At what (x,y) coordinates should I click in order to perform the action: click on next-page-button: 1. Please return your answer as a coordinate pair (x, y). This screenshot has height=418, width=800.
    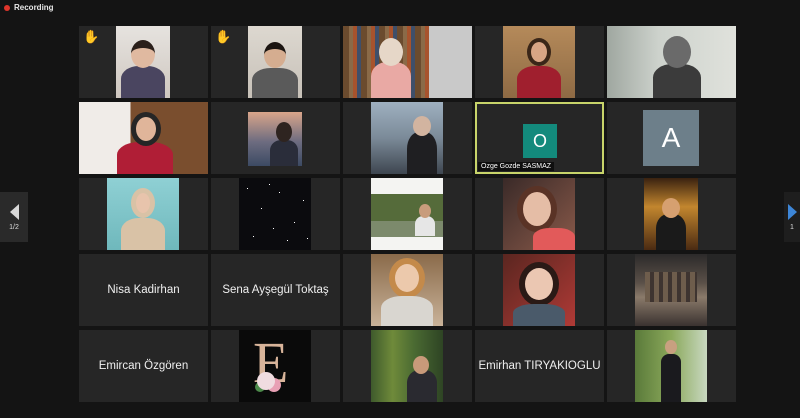
    Looking at the image, I should click on (792, 217).